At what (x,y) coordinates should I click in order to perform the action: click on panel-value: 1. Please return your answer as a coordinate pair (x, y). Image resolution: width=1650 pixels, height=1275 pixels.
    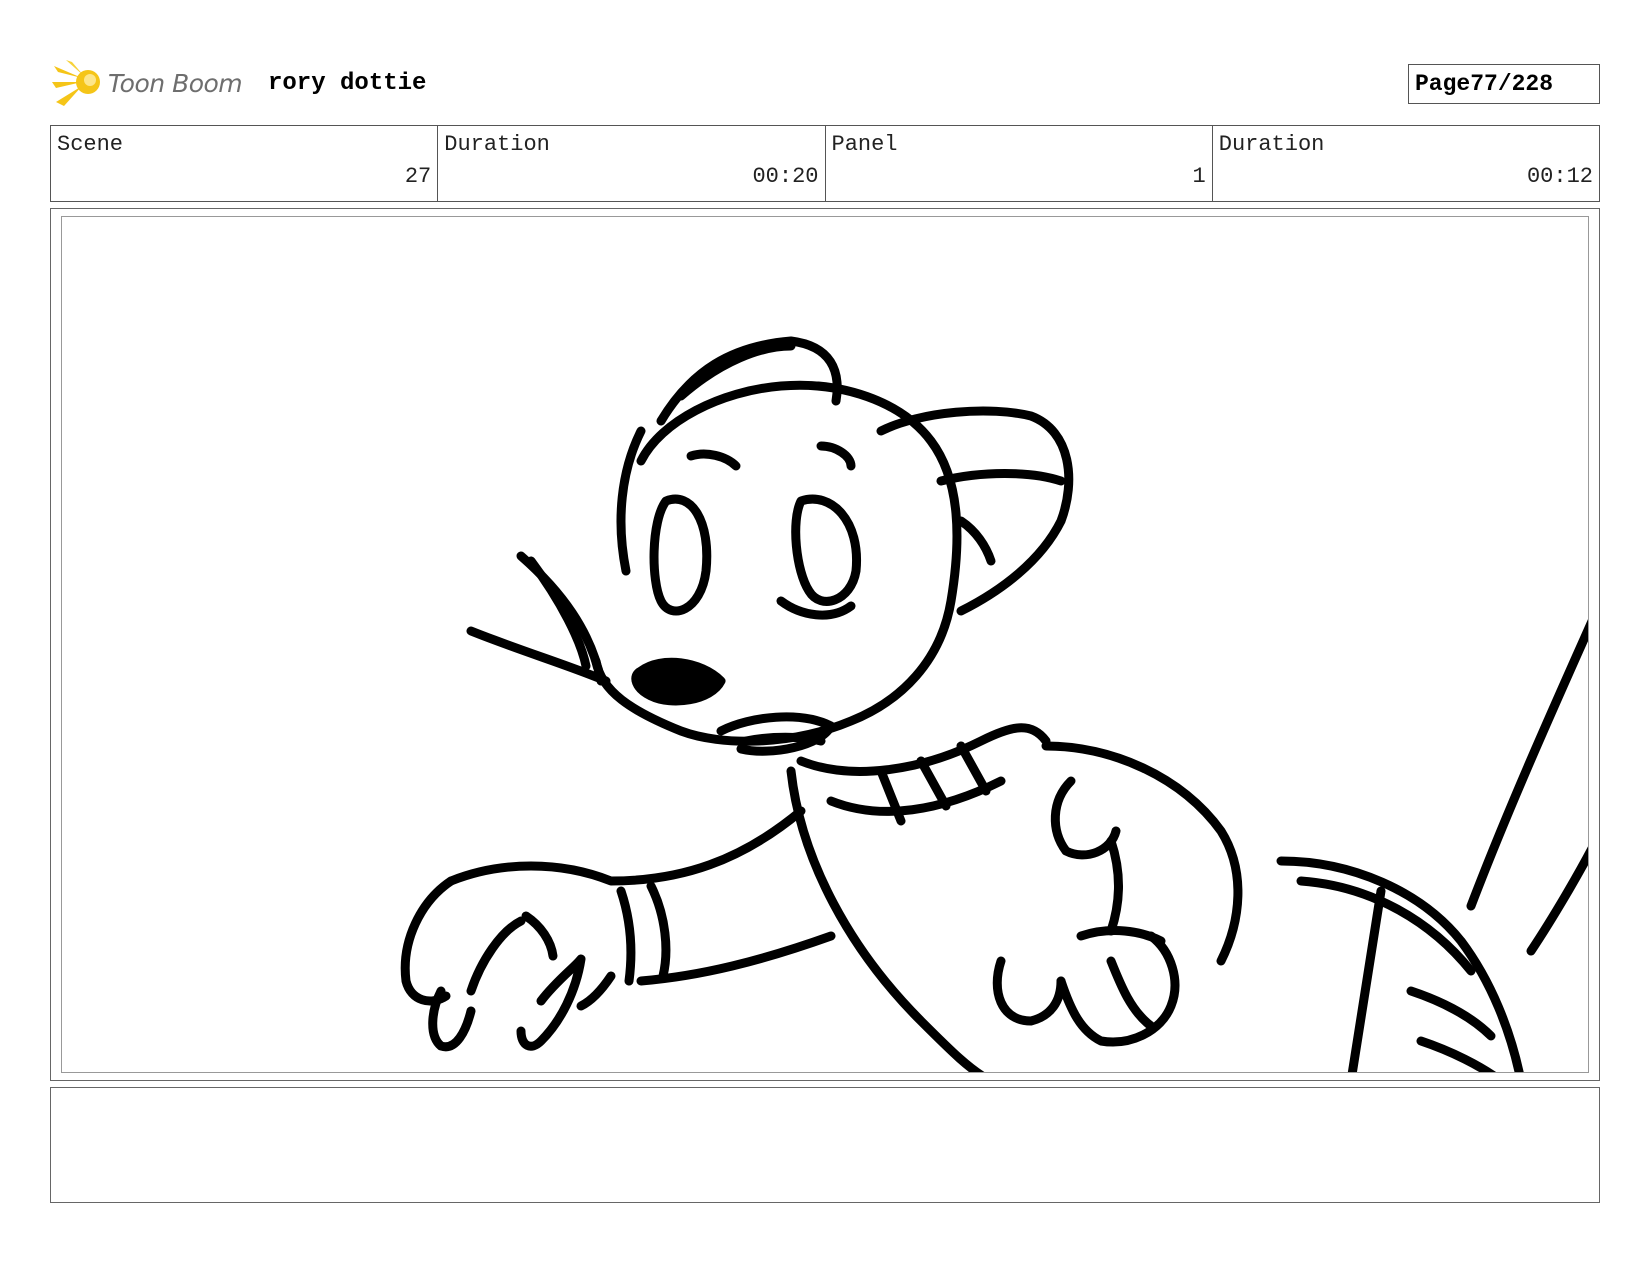
    Looking at the image, I should click on (1199, 176).